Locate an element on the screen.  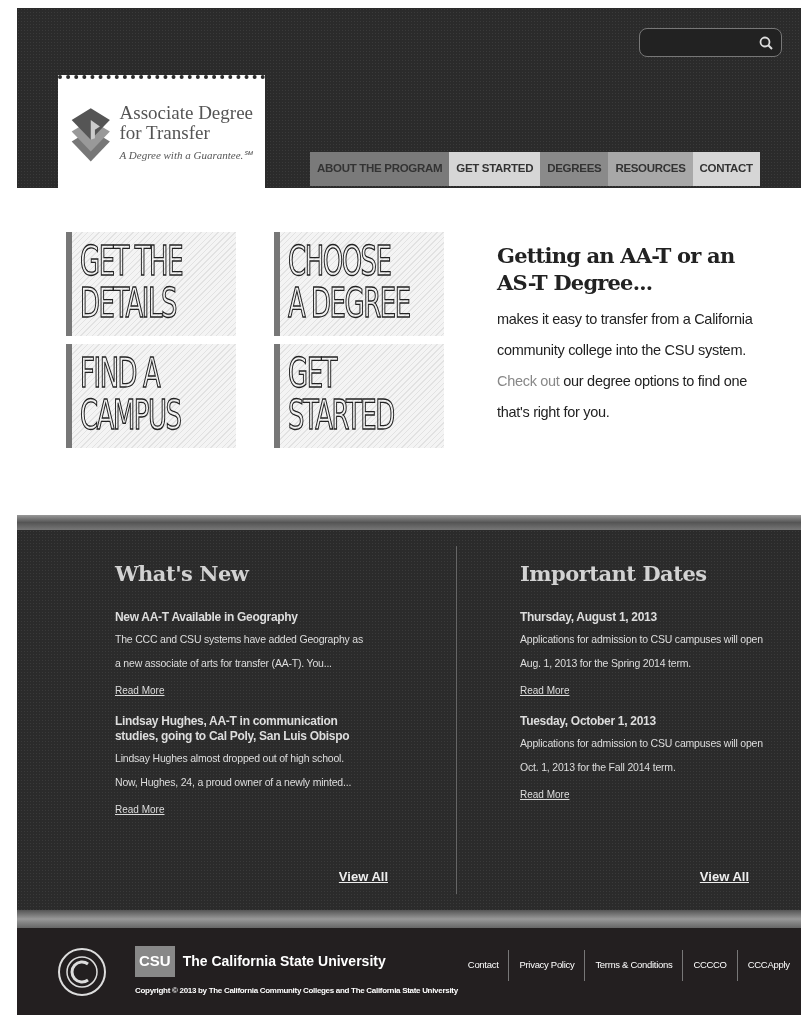
item-headline: Thursday, August 1, 2013 is located at coordinates (589, 617).